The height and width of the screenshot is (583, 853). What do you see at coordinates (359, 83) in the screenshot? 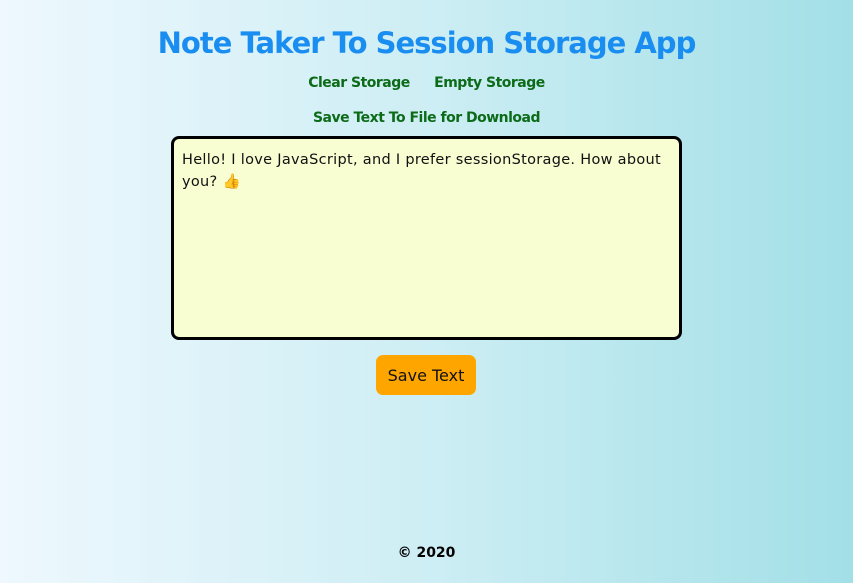
I see `clear-storage-link: Clear Storage` at bounding box center [359, 83].